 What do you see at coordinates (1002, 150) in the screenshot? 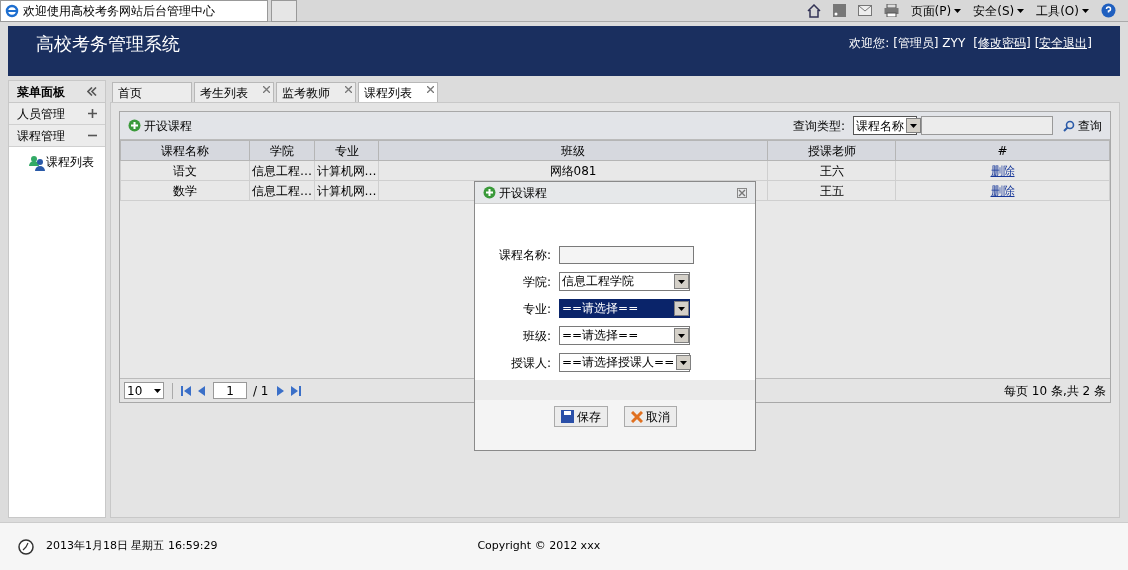
I see `column-header: #` at bounding box center [1002, 150].